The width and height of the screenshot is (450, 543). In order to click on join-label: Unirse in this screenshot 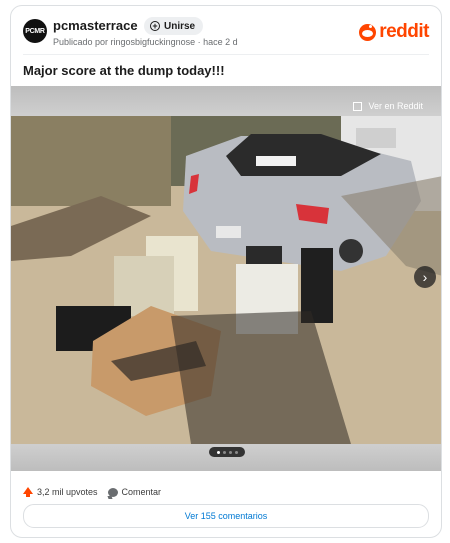, I will do `click(180, 26)`.